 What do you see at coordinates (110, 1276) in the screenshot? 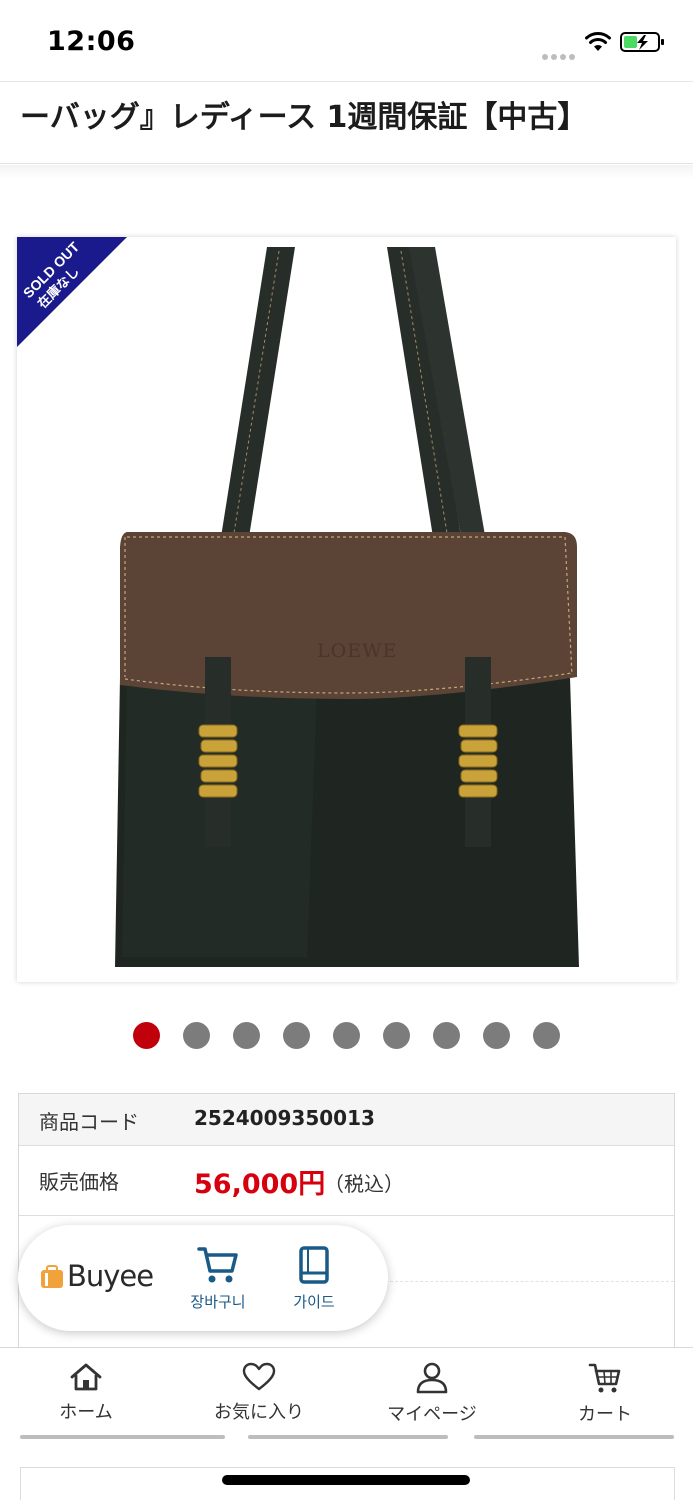
I see `buyee-logo-text: Buyee` at bounding box center [110, 1276].